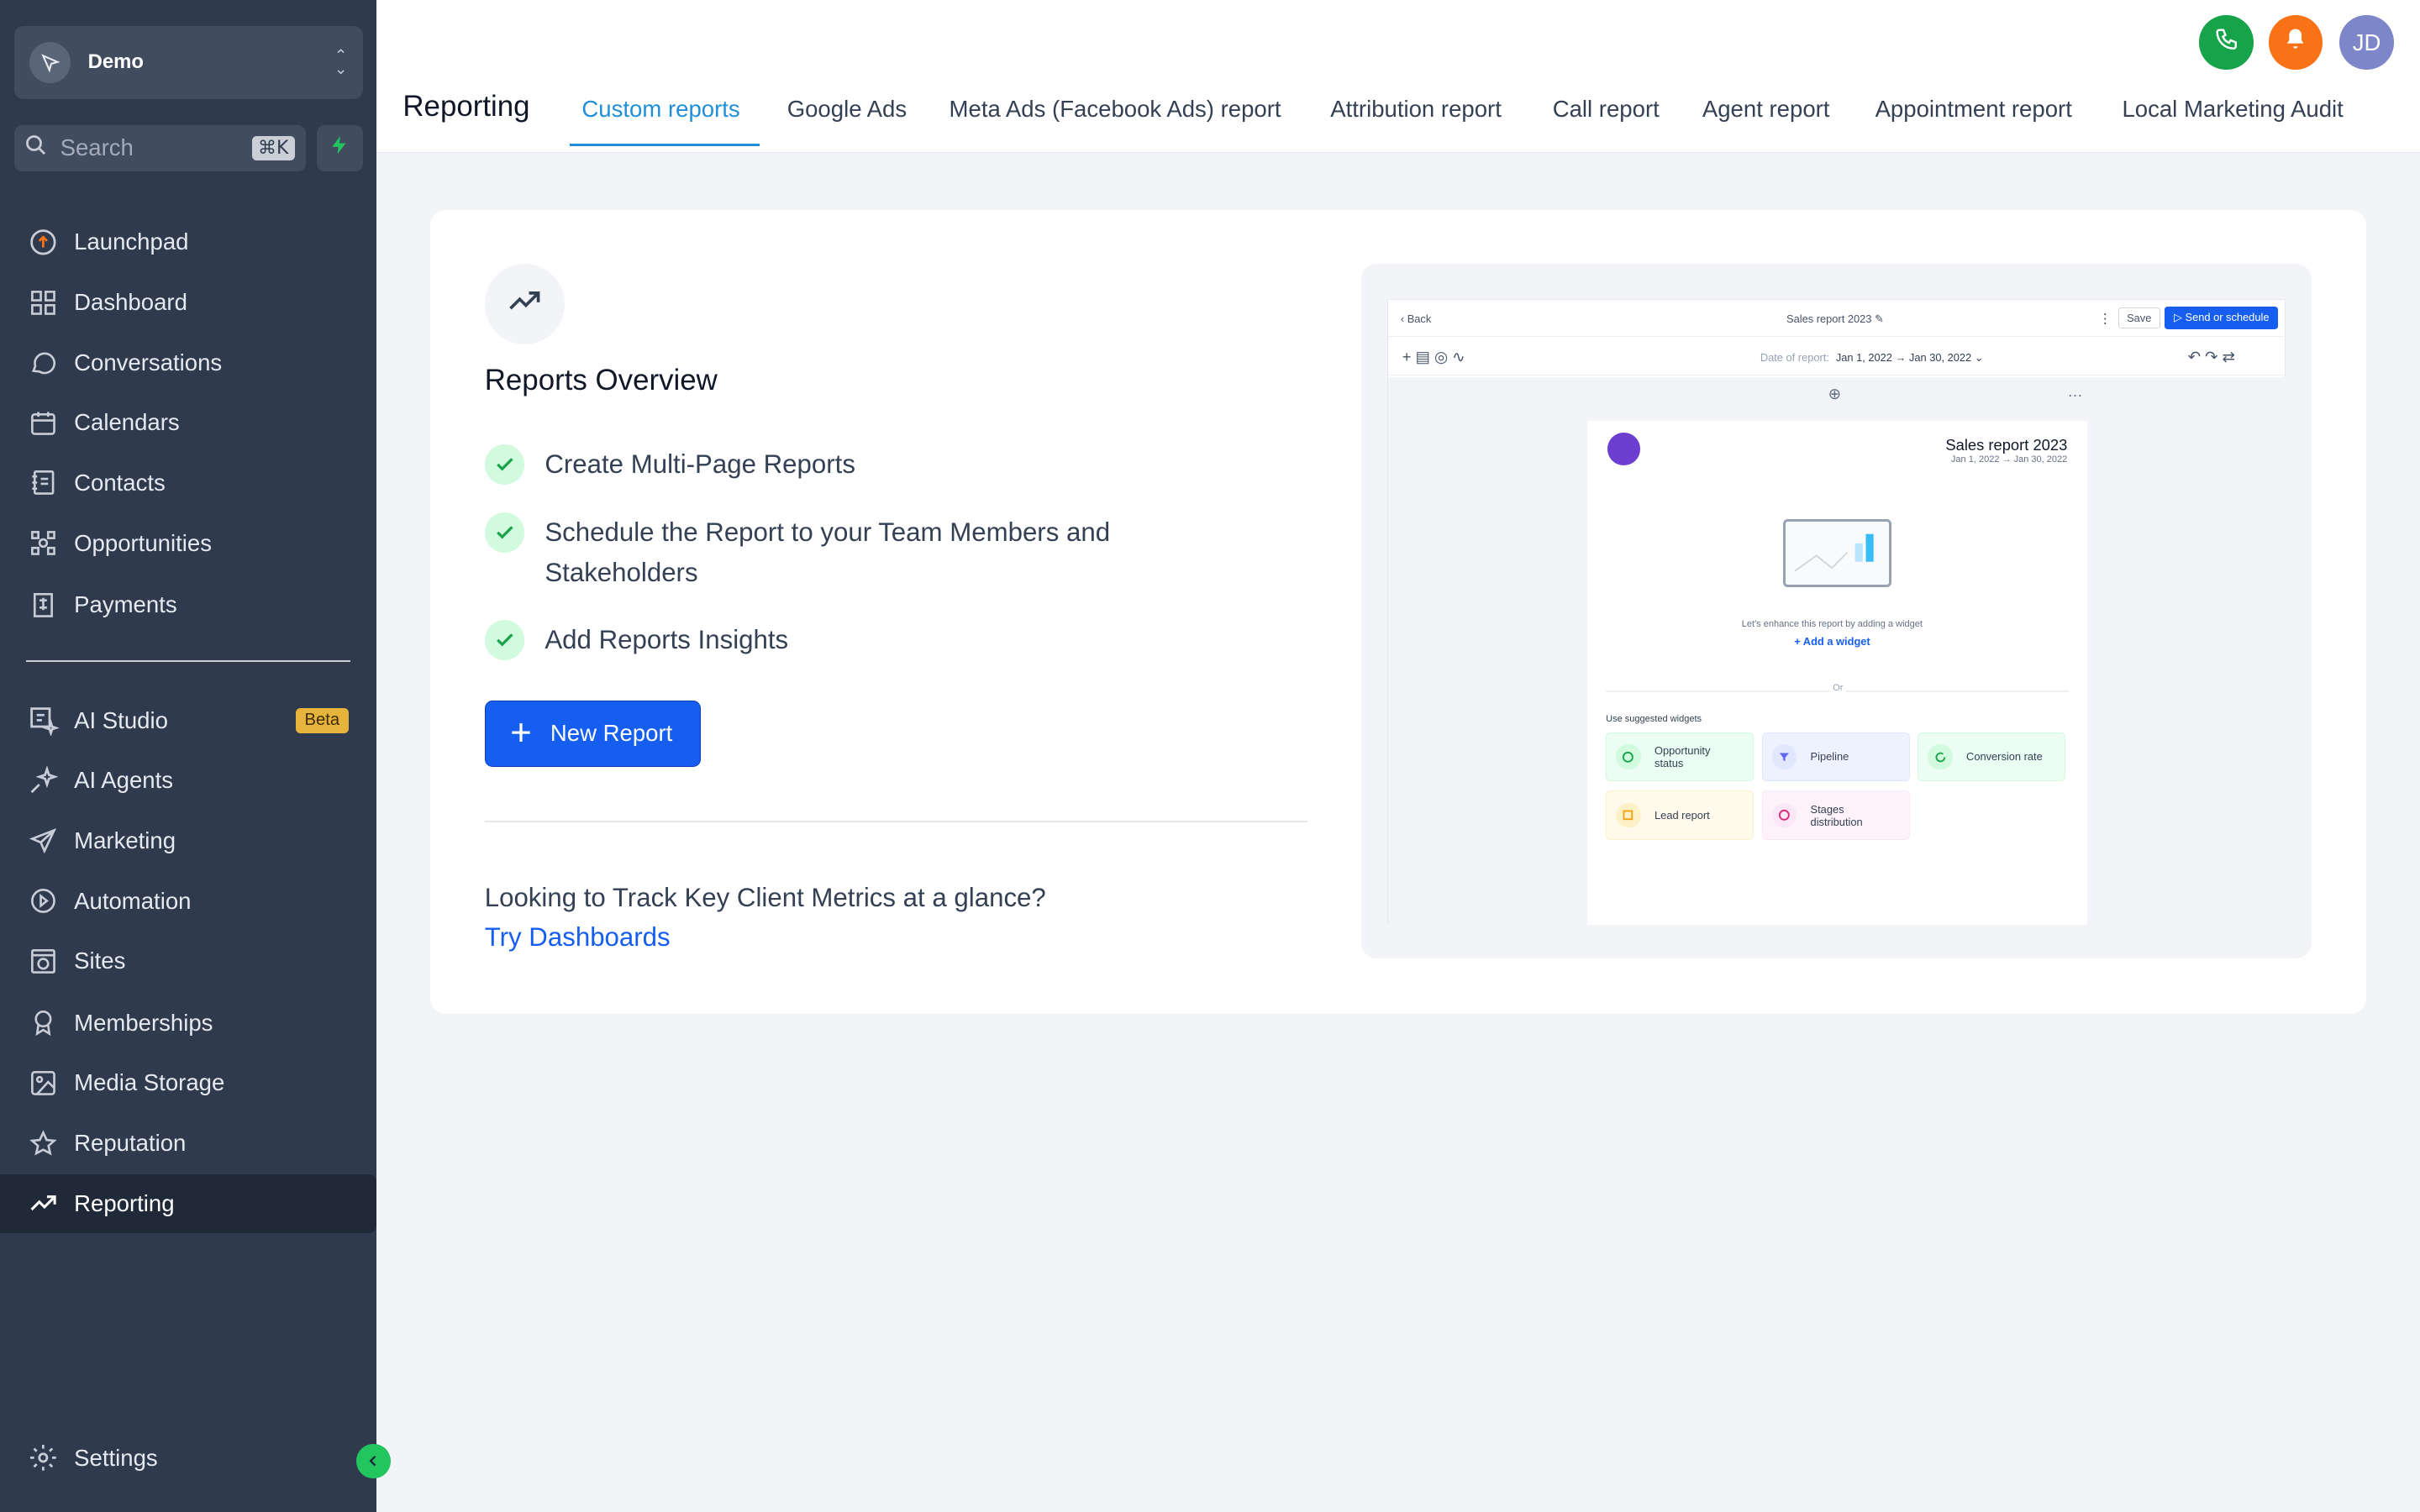  What do you see at coordinates (612, 733) in the screenshot?
I see `new-report-label: New Report` at bounding box center [612, 733].